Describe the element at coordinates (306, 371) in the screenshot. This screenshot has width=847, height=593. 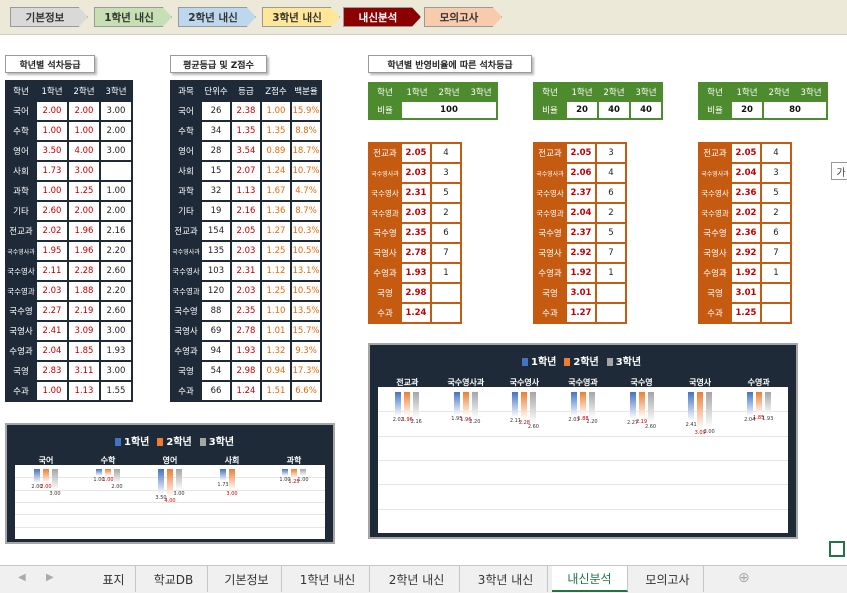
I see `z-cell: 17.3%` at that location.